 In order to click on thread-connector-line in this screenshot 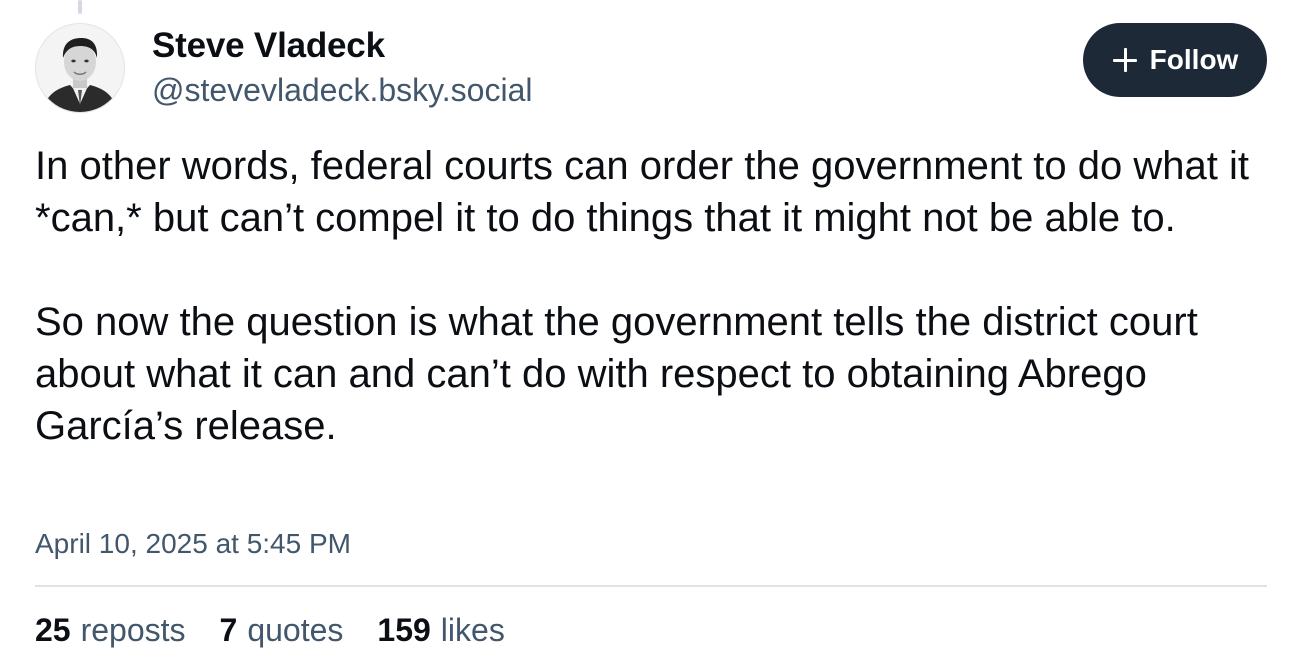, I will do `click(80, 7)`.